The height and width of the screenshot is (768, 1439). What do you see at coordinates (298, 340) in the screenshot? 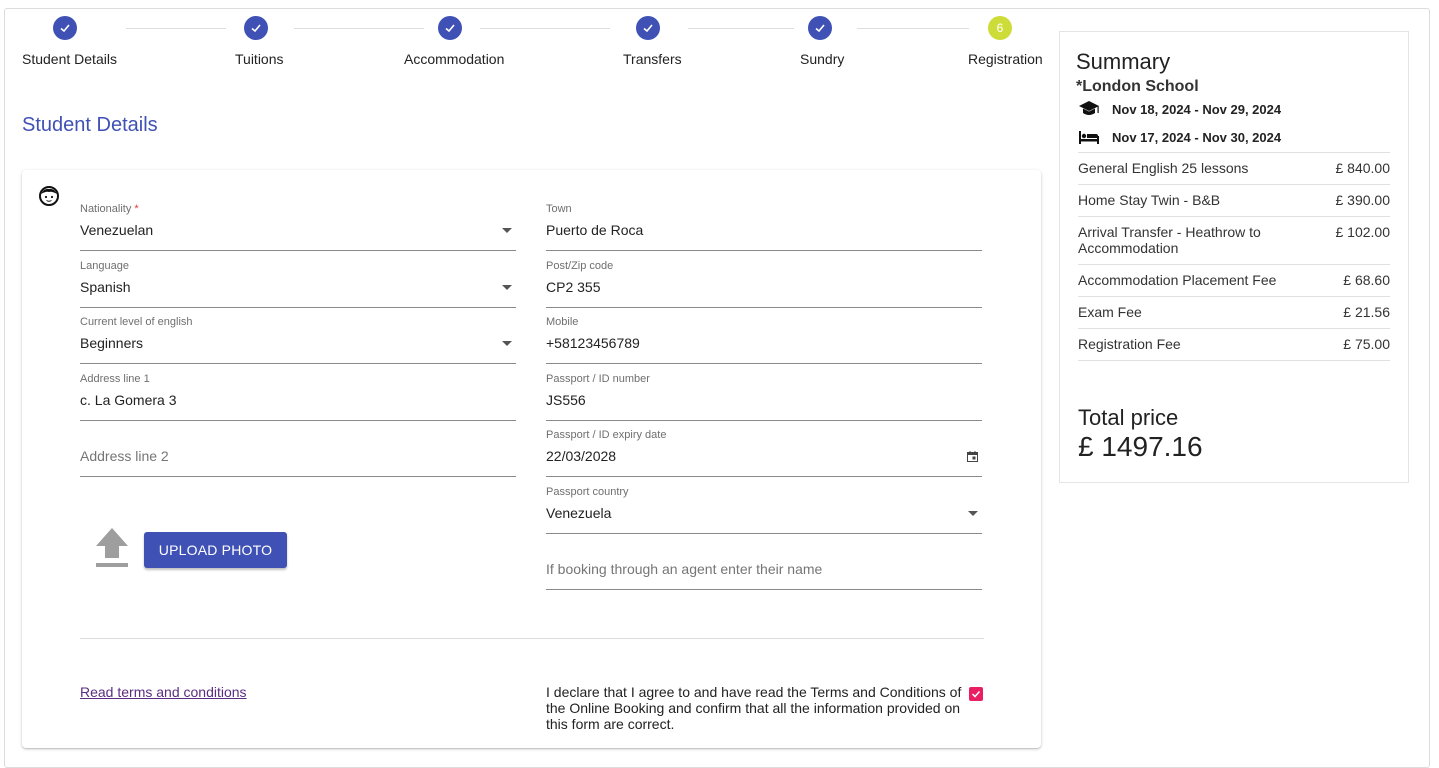
I see `english-level-select: Current level of english Beginners` at bounding box center [298, 340].